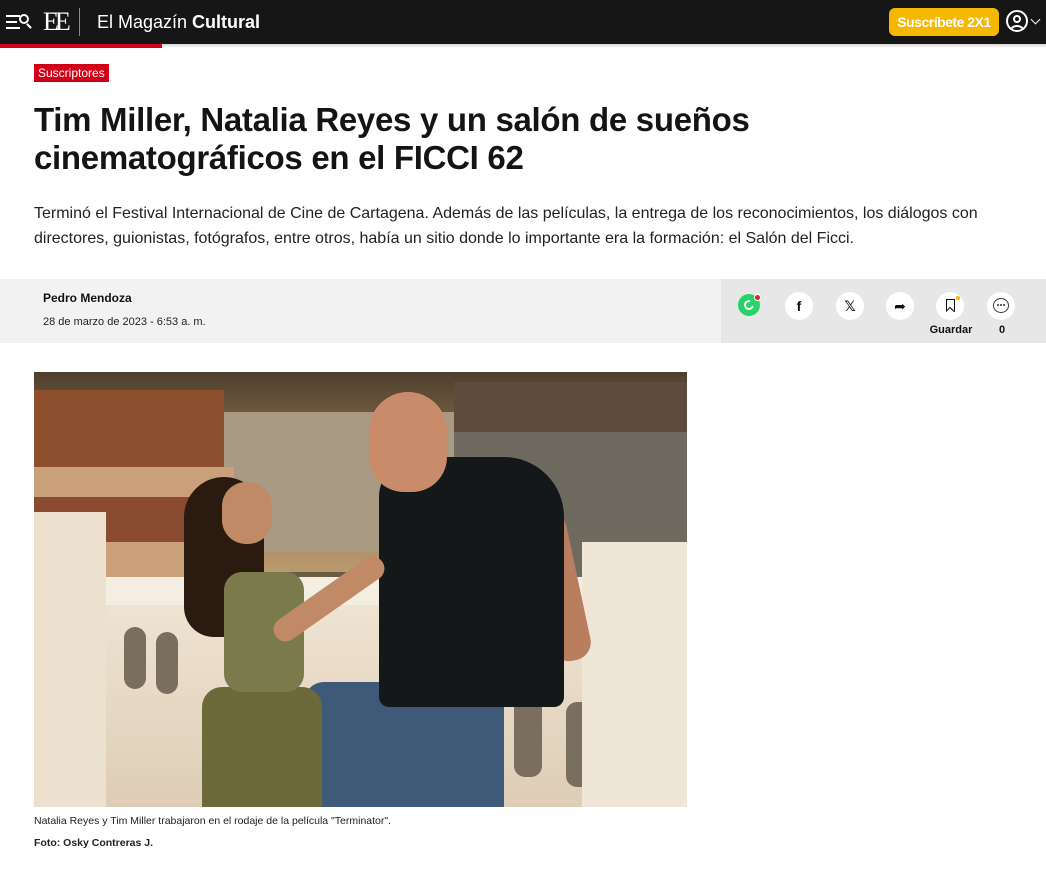  I want to click on publish-date: 28 de marzo de 2023 - 6:53 a. m., so click(124, 322).